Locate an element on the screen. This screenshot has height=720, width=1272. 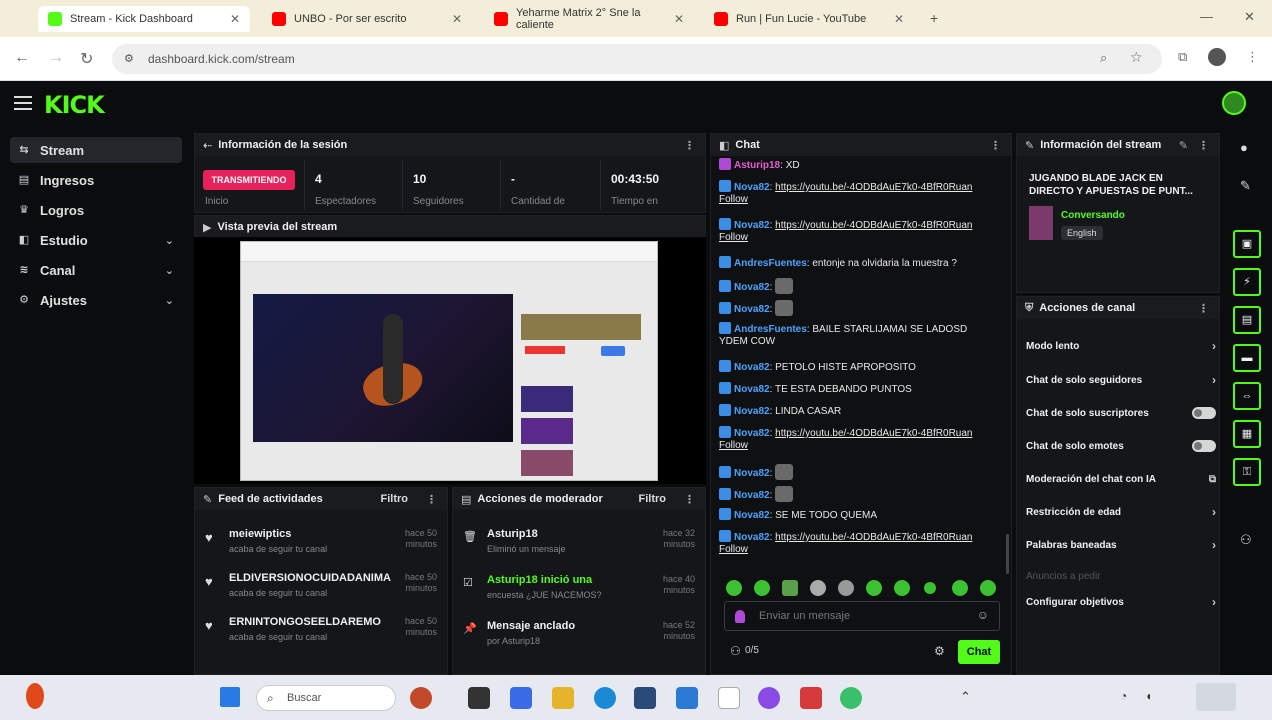
browser-tab-kick: Stream - Kick Dashboard ✕ is located at coordinates (144, 19).